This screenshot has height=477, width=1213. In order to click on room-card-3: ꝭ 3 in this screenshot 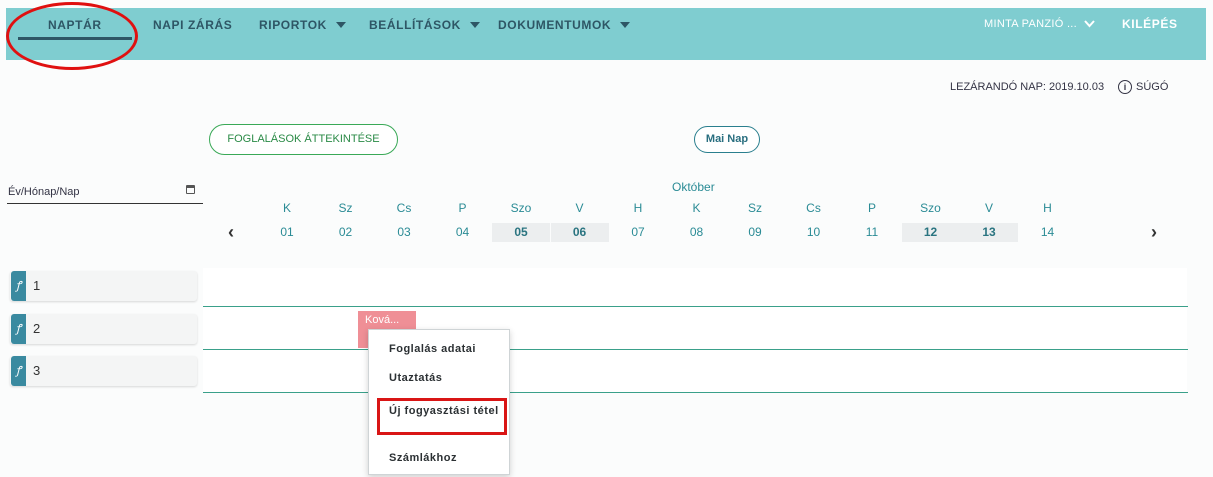, I will do `click(103, 371)`.